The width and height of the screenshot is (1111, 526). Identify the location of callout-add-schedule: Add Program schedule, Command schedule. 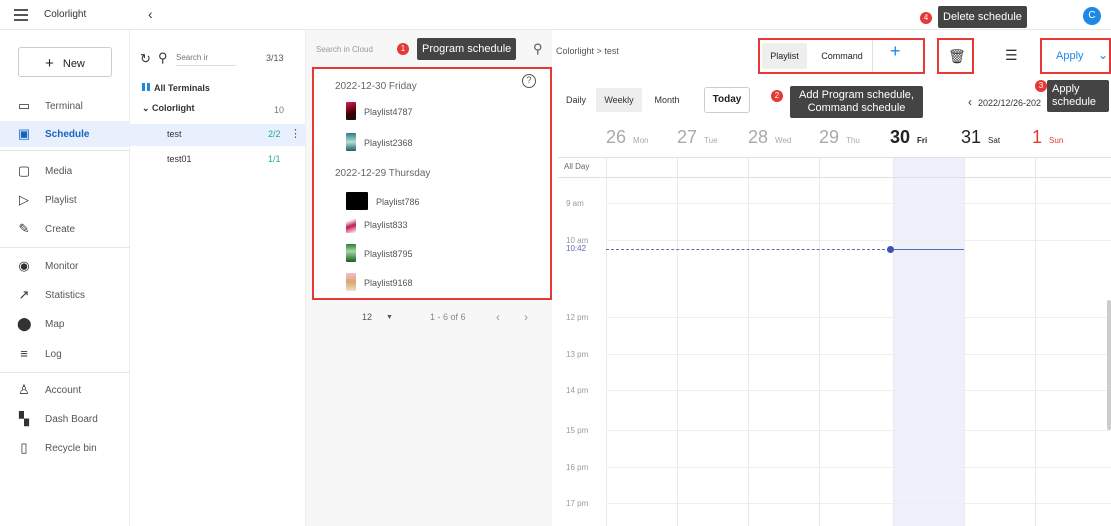
(856, 102).